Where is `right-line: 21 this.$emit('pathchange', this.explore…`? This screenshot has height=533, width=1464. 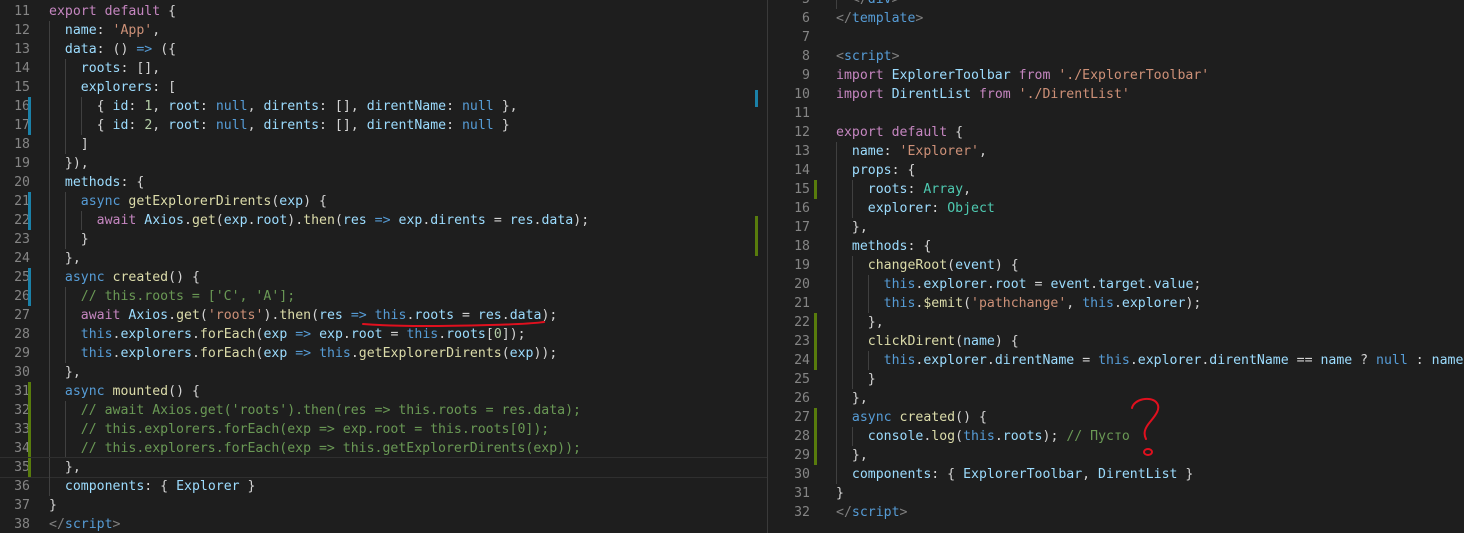 right-line: 21 this.$emit('pathchange', this.explore… is located at coordinates (1116, 303).